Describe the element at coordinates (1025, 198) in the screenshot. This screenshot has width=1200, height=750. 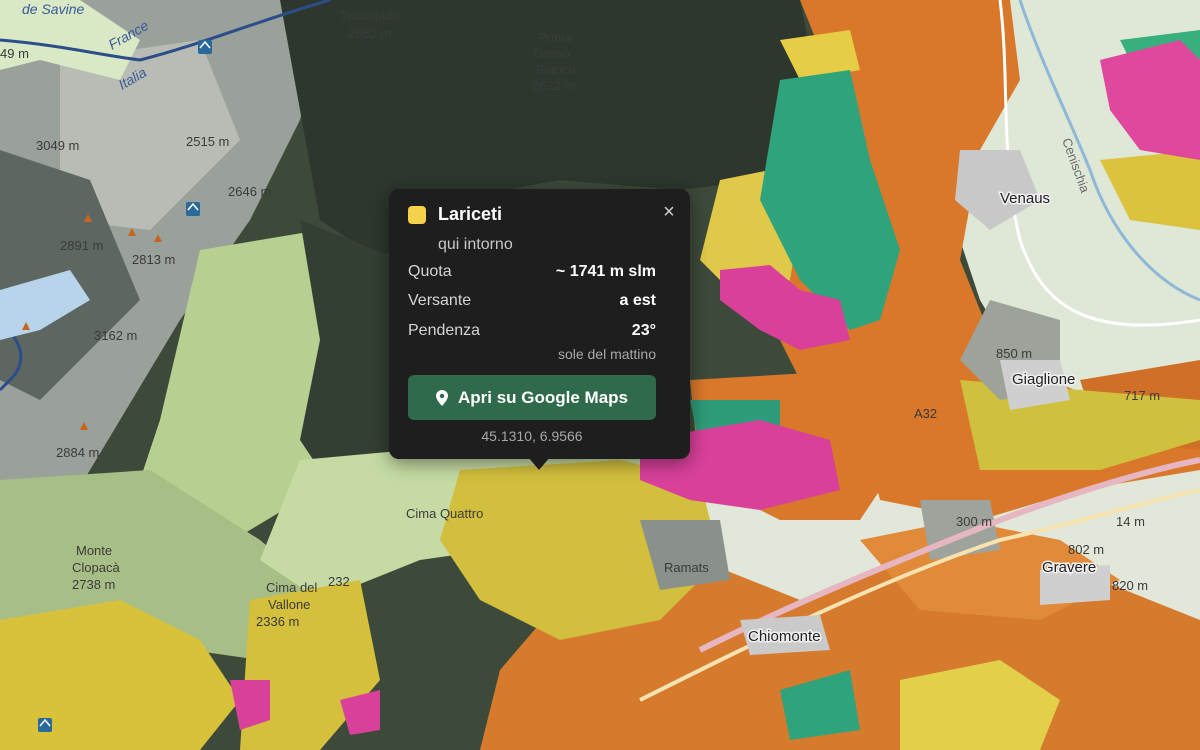
I see `label-venaus: Venaus` at that location.